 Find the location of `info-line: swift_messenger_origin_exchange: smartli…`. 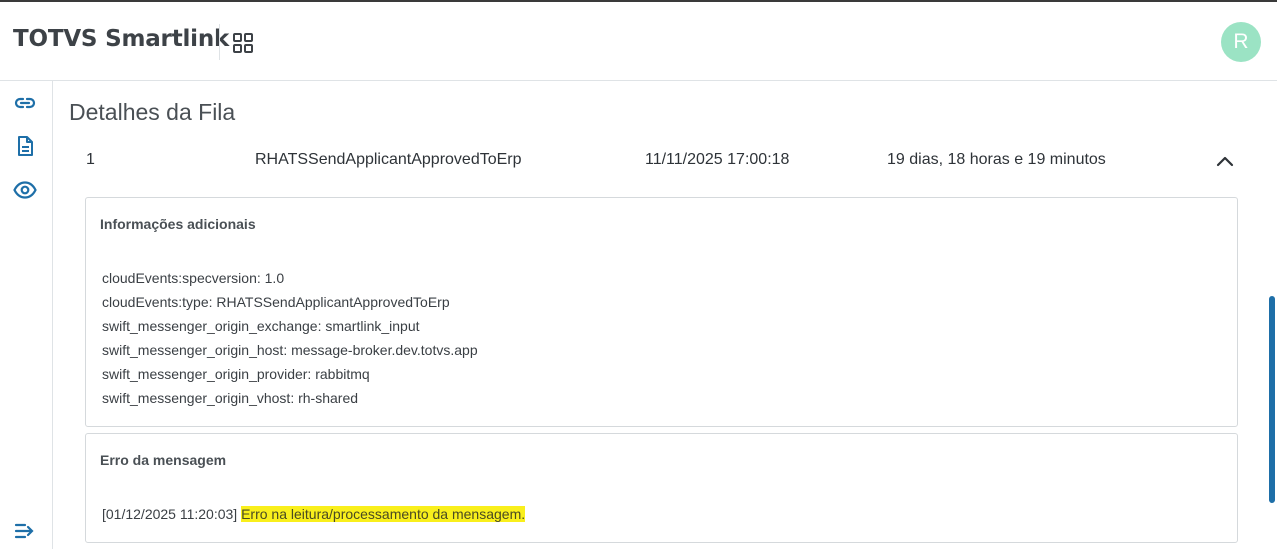

info-line: swift_messenger_origin_exchange: smartli… is located at coordinates (261, 326).